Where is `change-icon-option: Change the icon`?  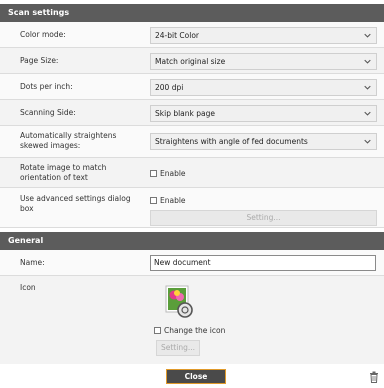
change-icon-option: Change the icon is located at coordinates (265, 330).